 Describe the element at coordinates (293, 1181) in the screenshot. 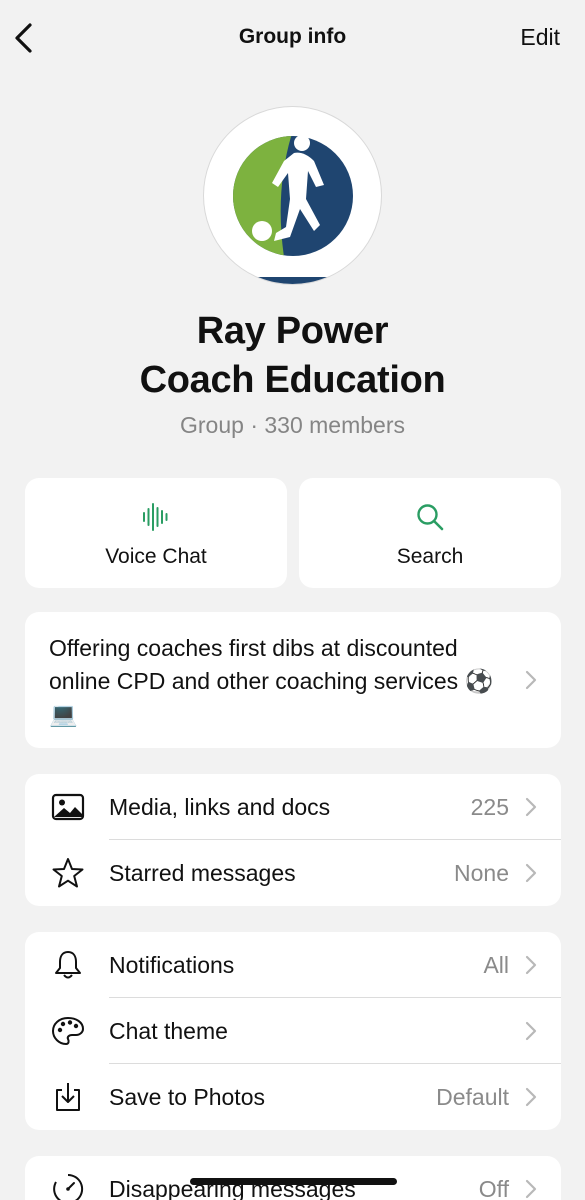

I see `home-indicator` at that location.